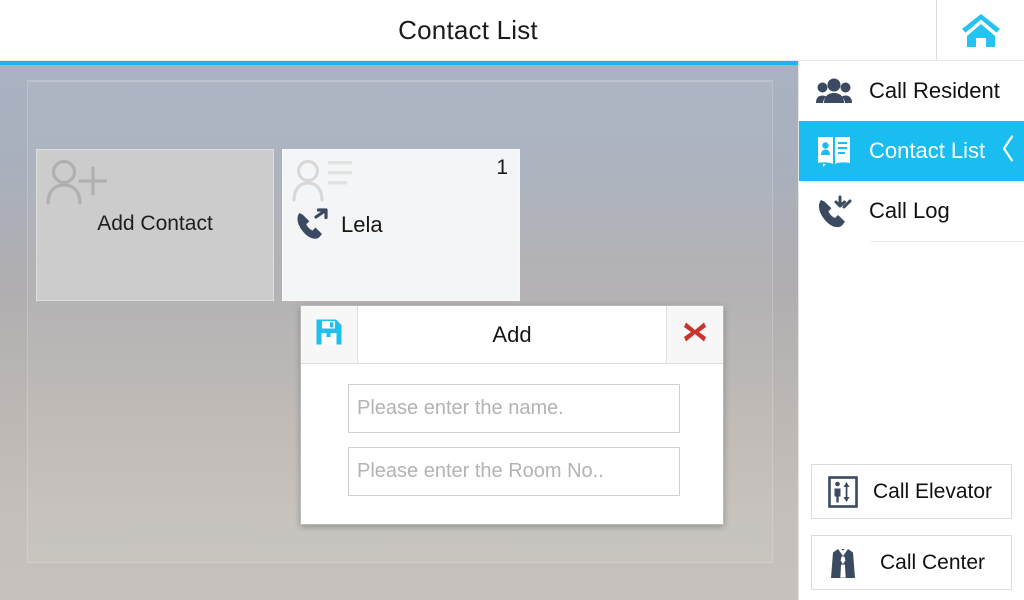  Describe the element at coordinates (911, 527) in the screenshot. I see `sidebar-bottom-buttons: Call Elevator Call Center` at that location.